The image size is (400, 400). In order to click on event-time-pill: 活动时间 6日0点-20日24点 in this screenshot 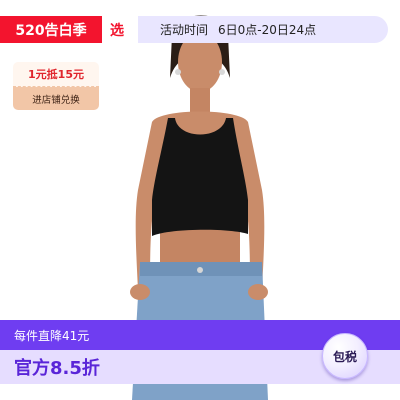, I will do `click(263, 29)`.